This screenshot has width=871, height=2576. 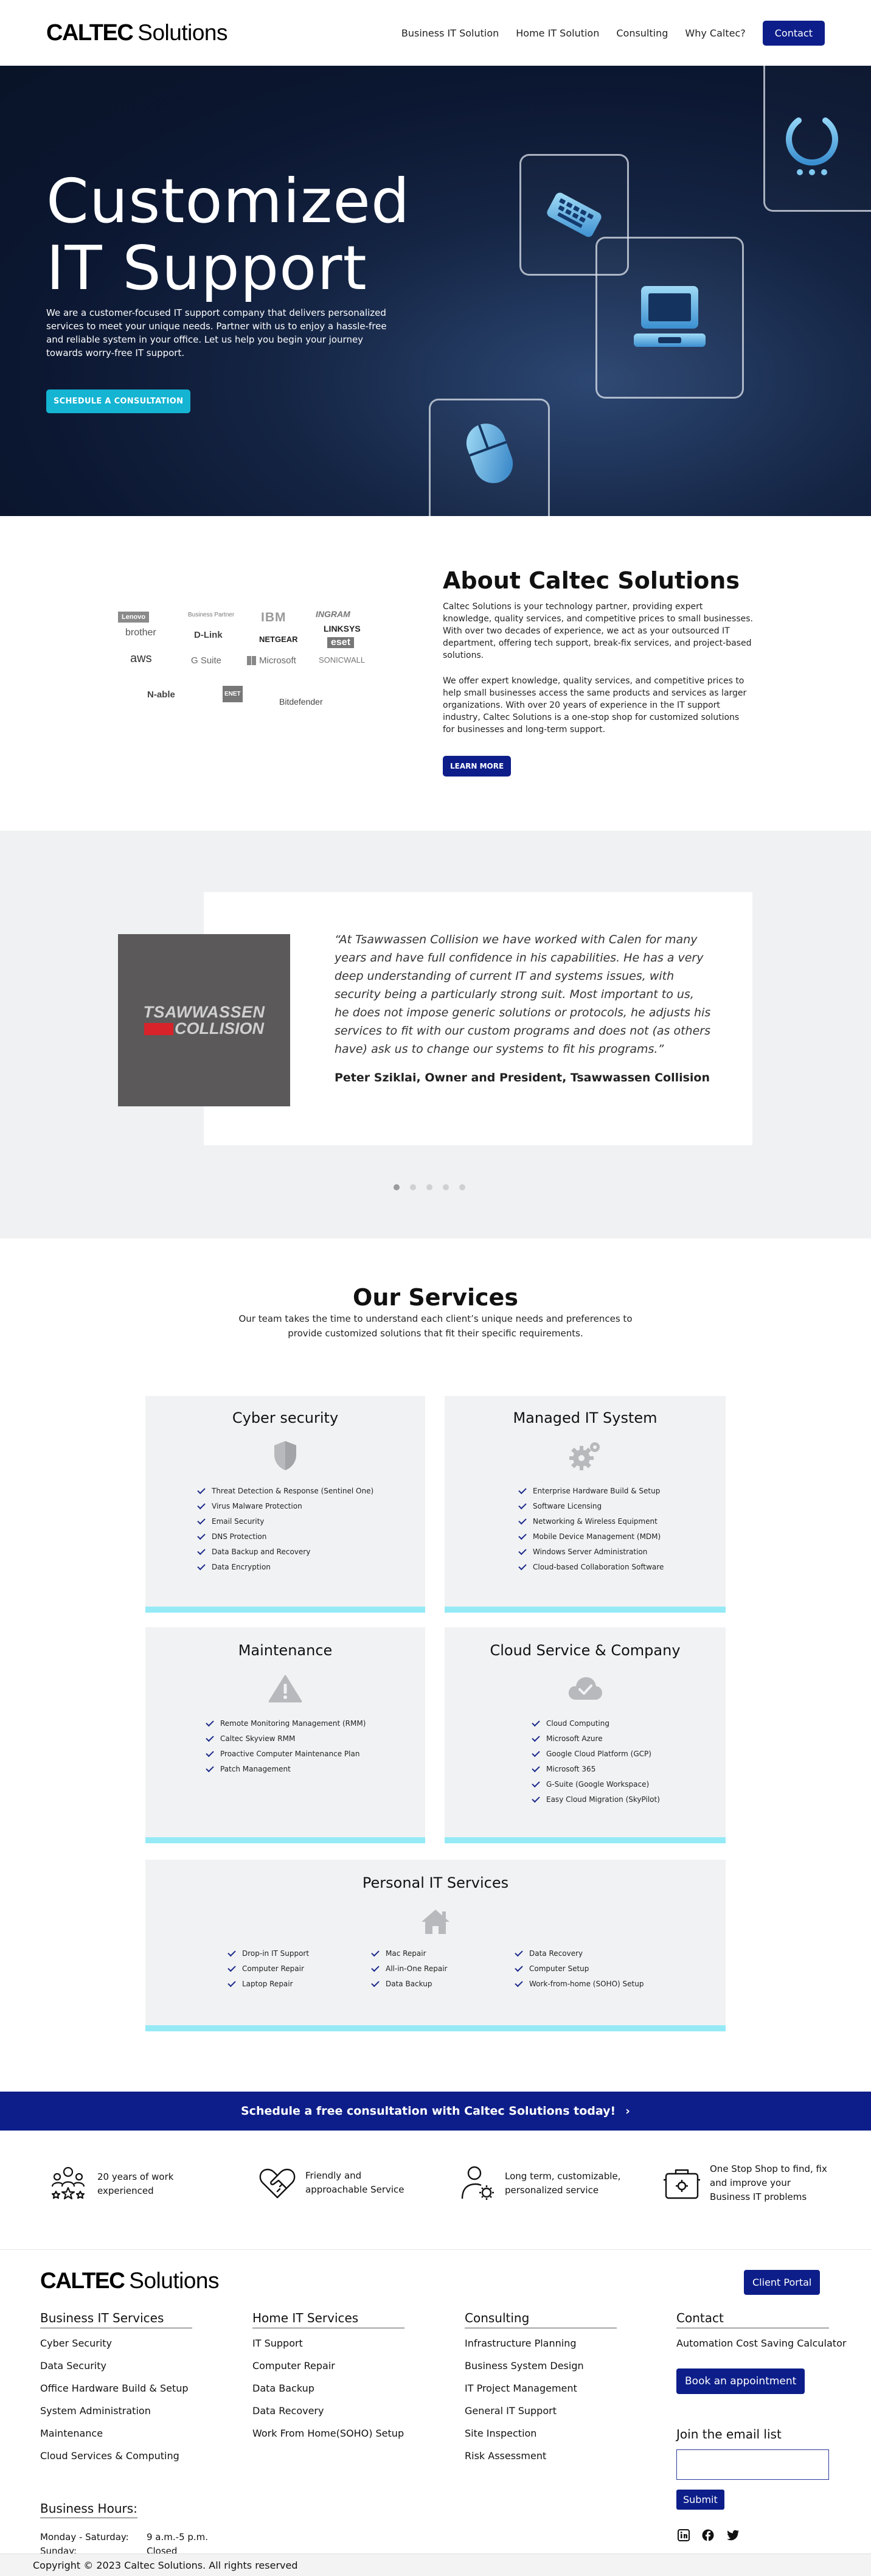 What do you see at coordinates (715, 33) in the screenshot?
I see `nav-why-caltec: Why Caltec?` at bounding box center [715, 33].